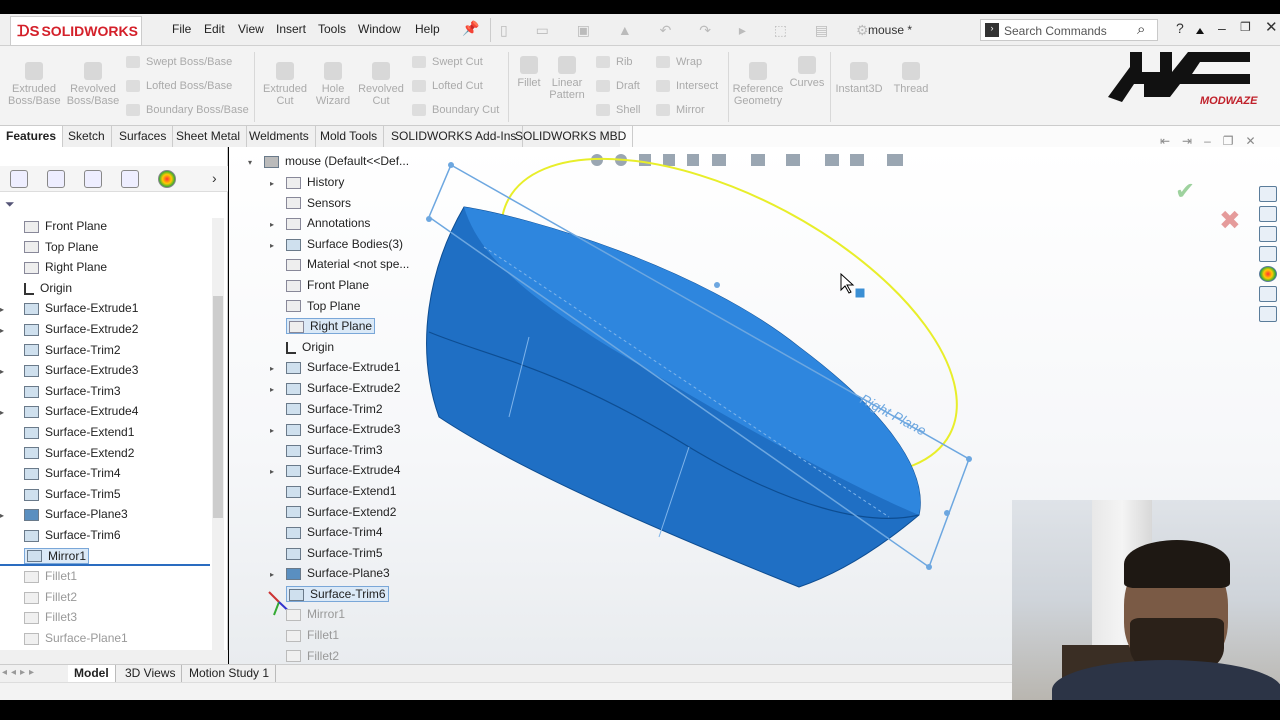  Describe the element at coordinates (355, 347) in the screenshot. I see `flyout-item-origin: Origin` at that location.